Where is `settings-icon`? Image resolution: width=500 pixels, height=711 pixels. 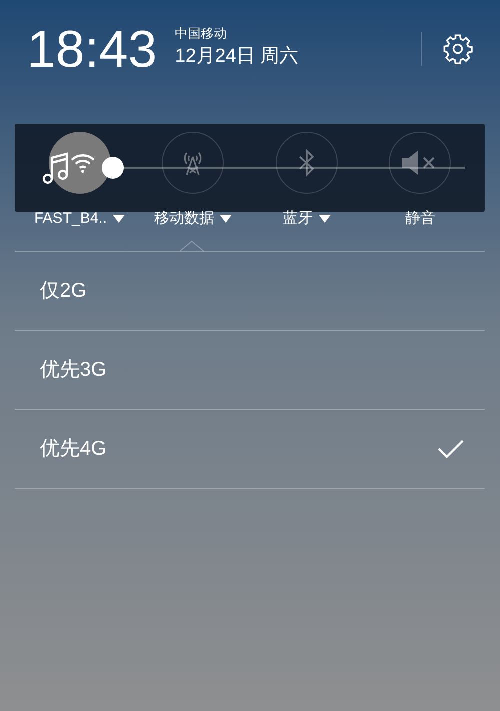
settings-icon is located at coordinates (458, 49).